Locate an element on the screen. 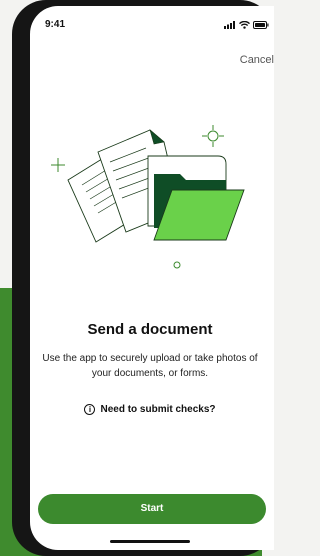 The height and width of the screenshot is (556, 320). wifi-icon is located at coordinates (244, 25).